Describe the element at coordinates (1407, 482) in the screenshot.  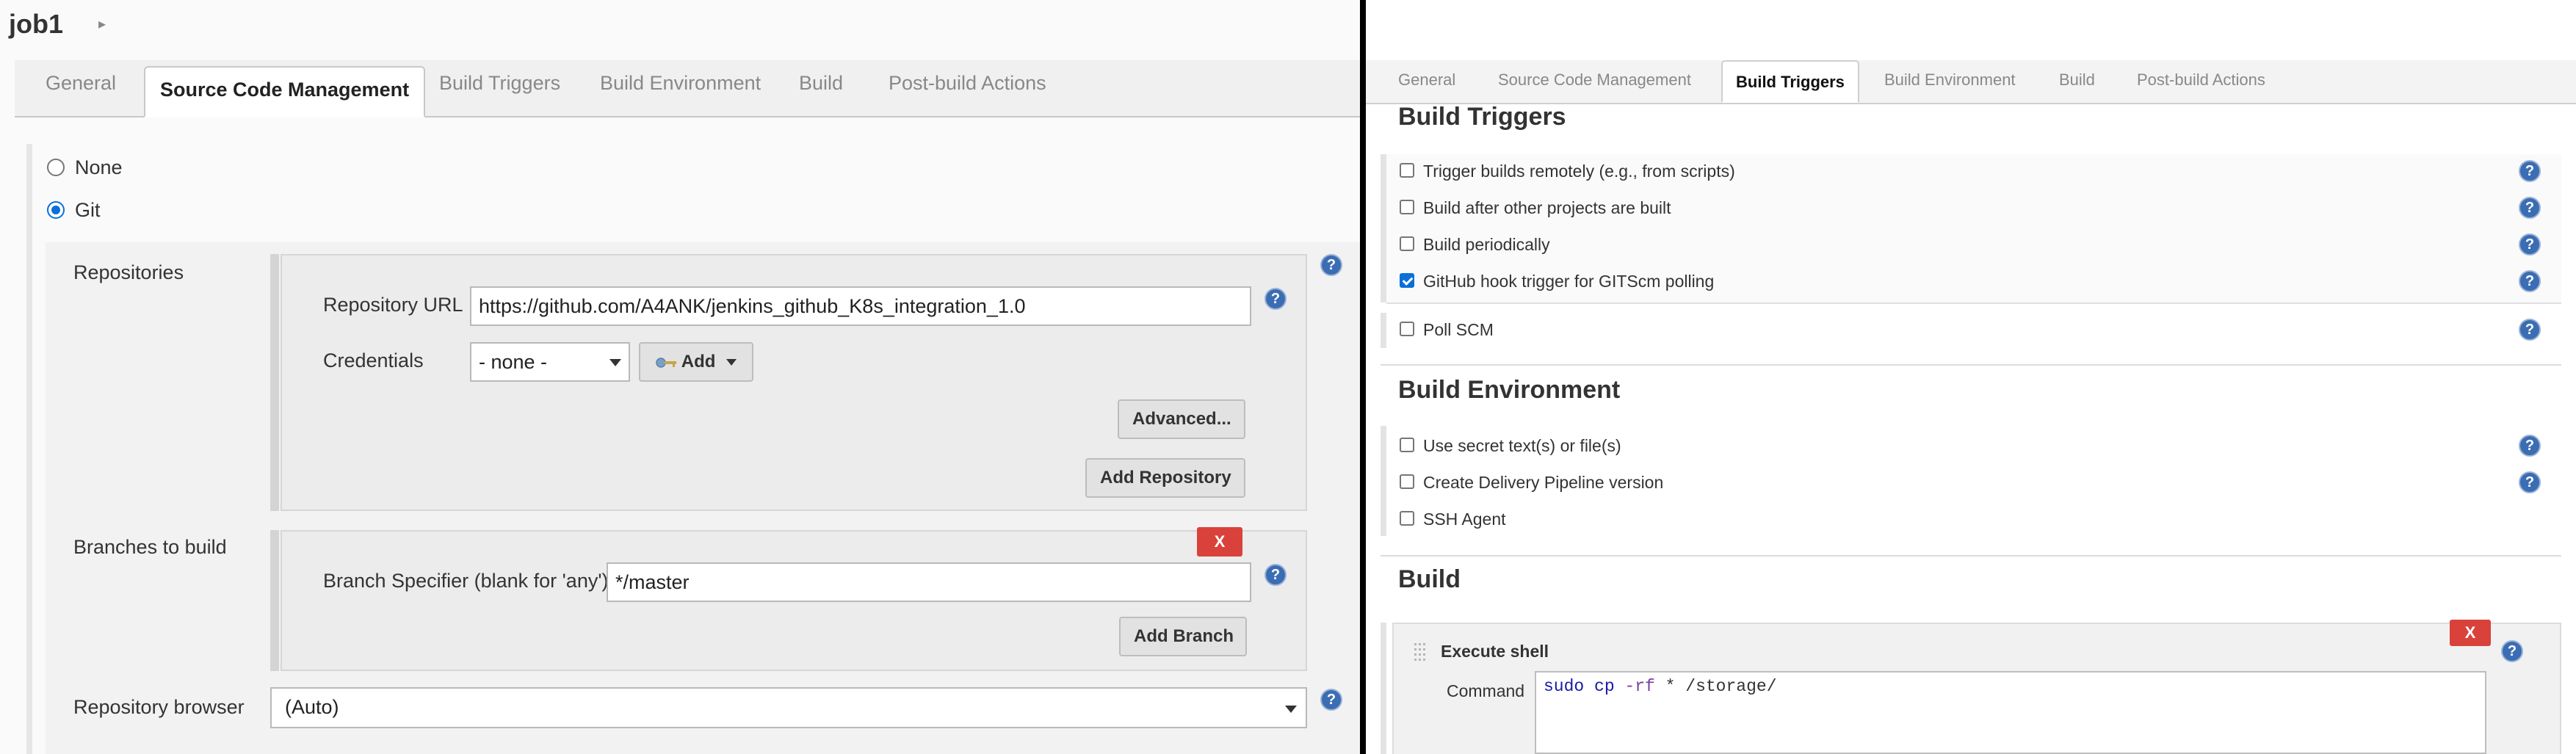
I see `delivery-pipeline-checkbox` at that location.